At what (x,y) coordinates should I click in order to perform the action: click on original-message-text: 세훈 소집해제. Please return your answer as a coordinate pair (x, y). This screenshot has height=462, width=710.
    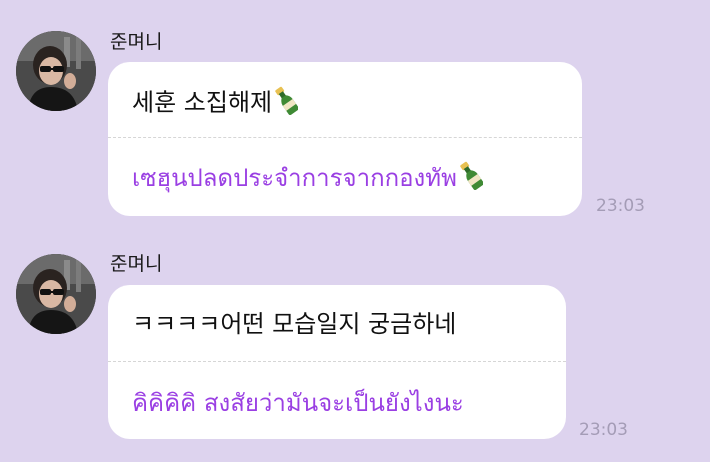
    Looking at the image, I should click on (202, 102).